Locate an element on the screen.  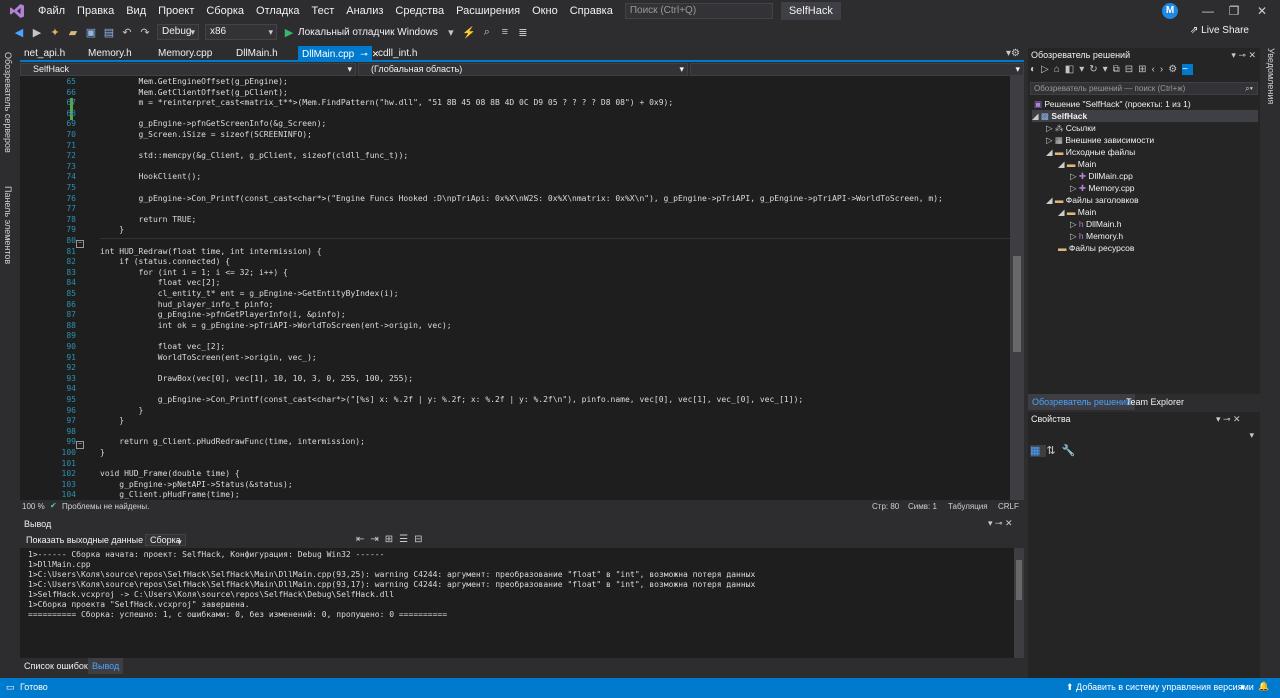
menu-window: Окно is located at coordinates (545, 11).